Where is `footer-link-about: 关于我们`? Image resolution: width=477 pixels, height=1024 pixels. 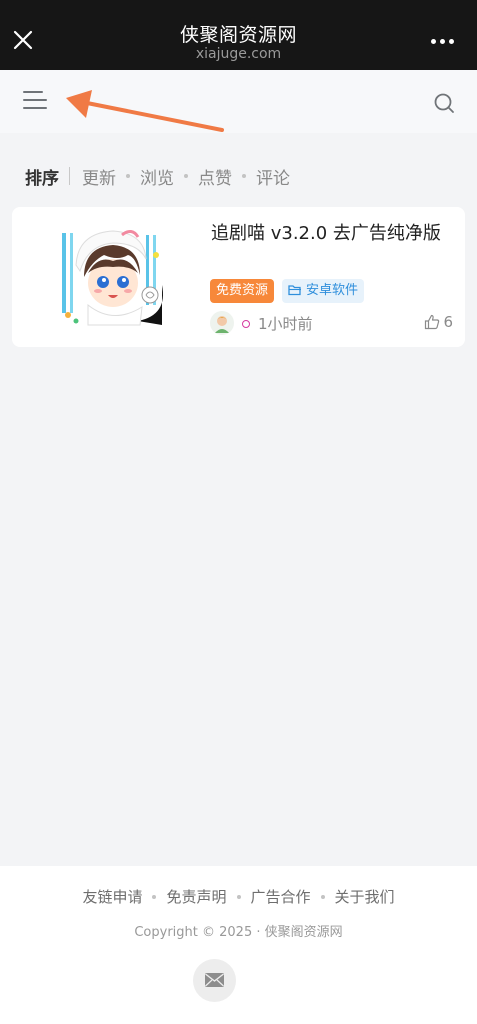
footer-link-about: 关于我们 is located at coordinates (365, 896).